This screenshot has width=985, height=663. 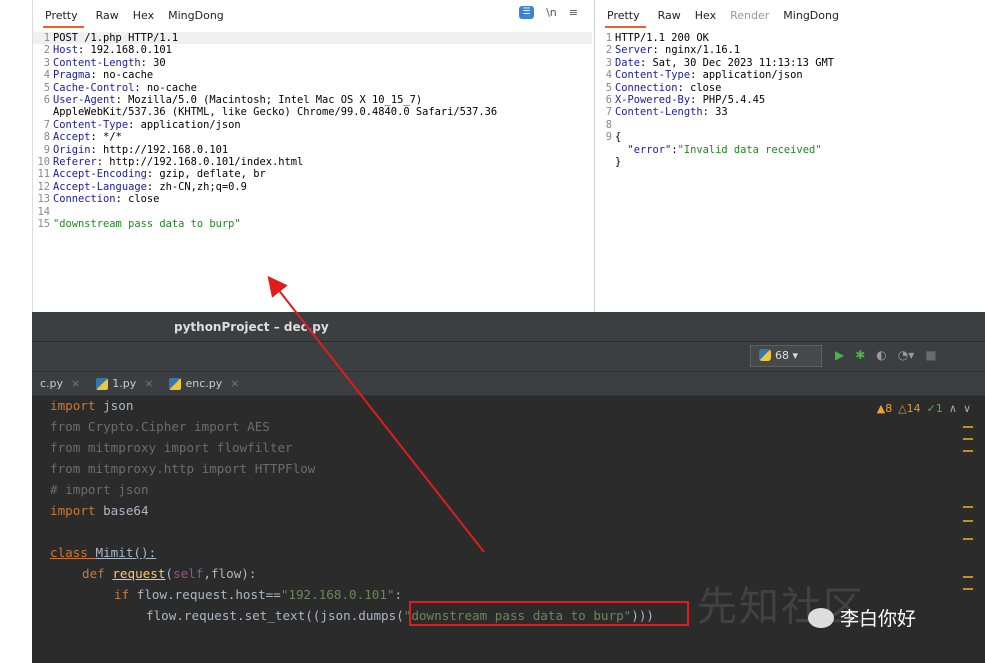 What do you see at coordinates (376, 414) in the screenshot?
I see `annotation-arrow` at bounding box center [376, 414].